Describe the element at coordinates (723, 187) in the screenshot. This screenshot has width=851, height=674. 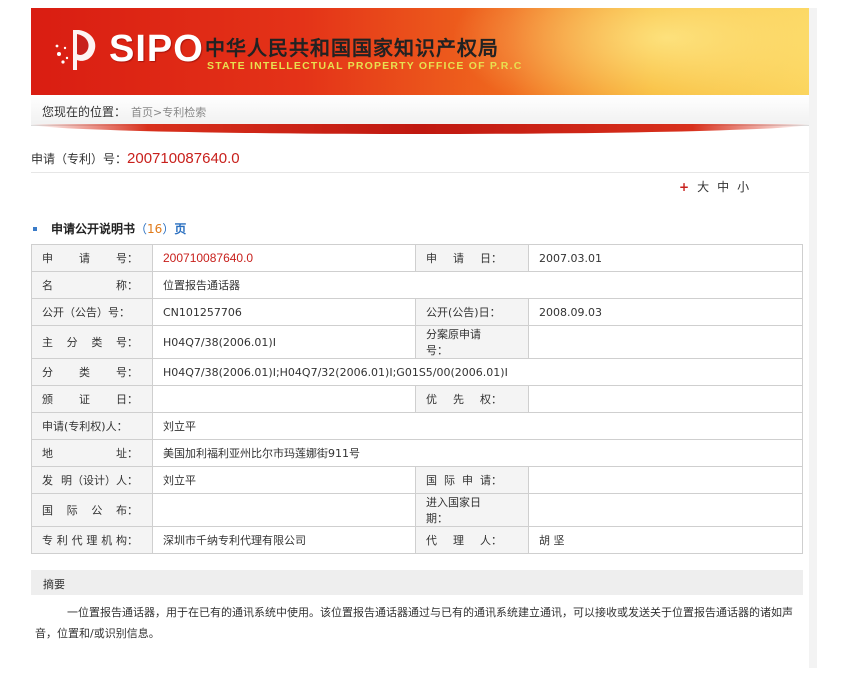
I see `font-size-medium-button: 中` at that location.